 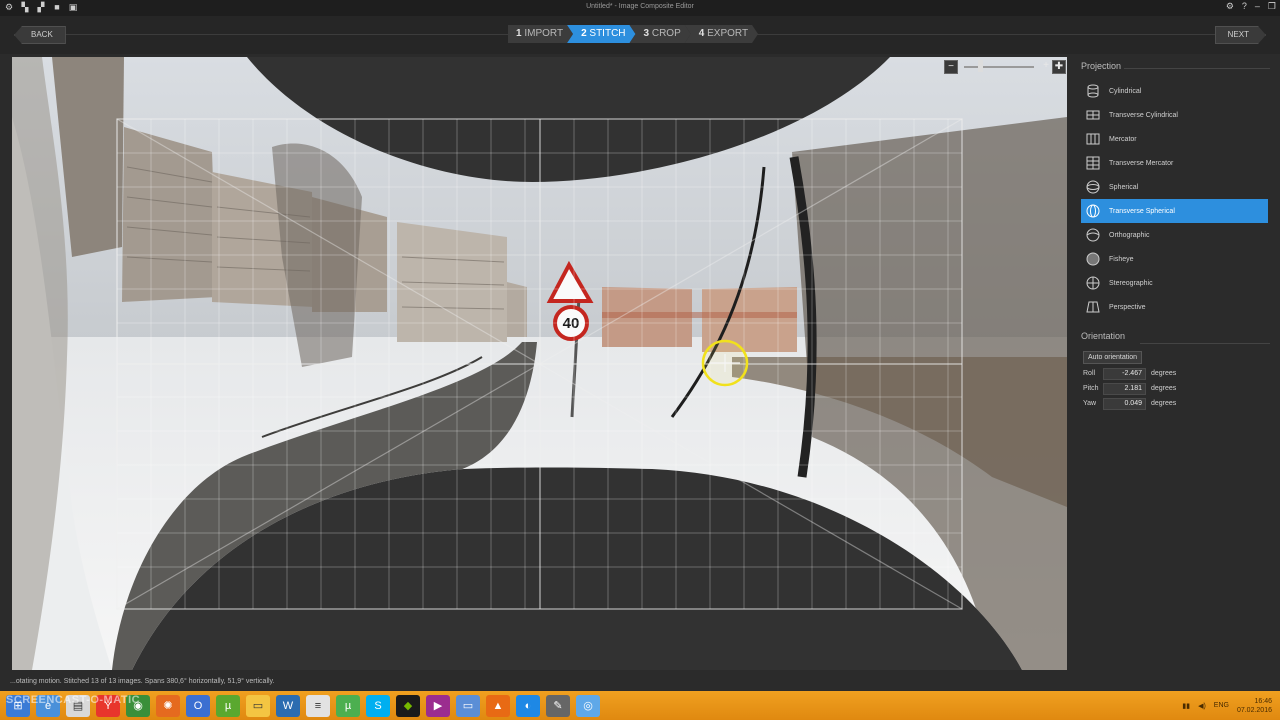 What do you see at coordinates (1181, 403) in the screenshot?
I see `yaw-row: Yaw 0.049 degrees` at bounding box center [1181, 403].